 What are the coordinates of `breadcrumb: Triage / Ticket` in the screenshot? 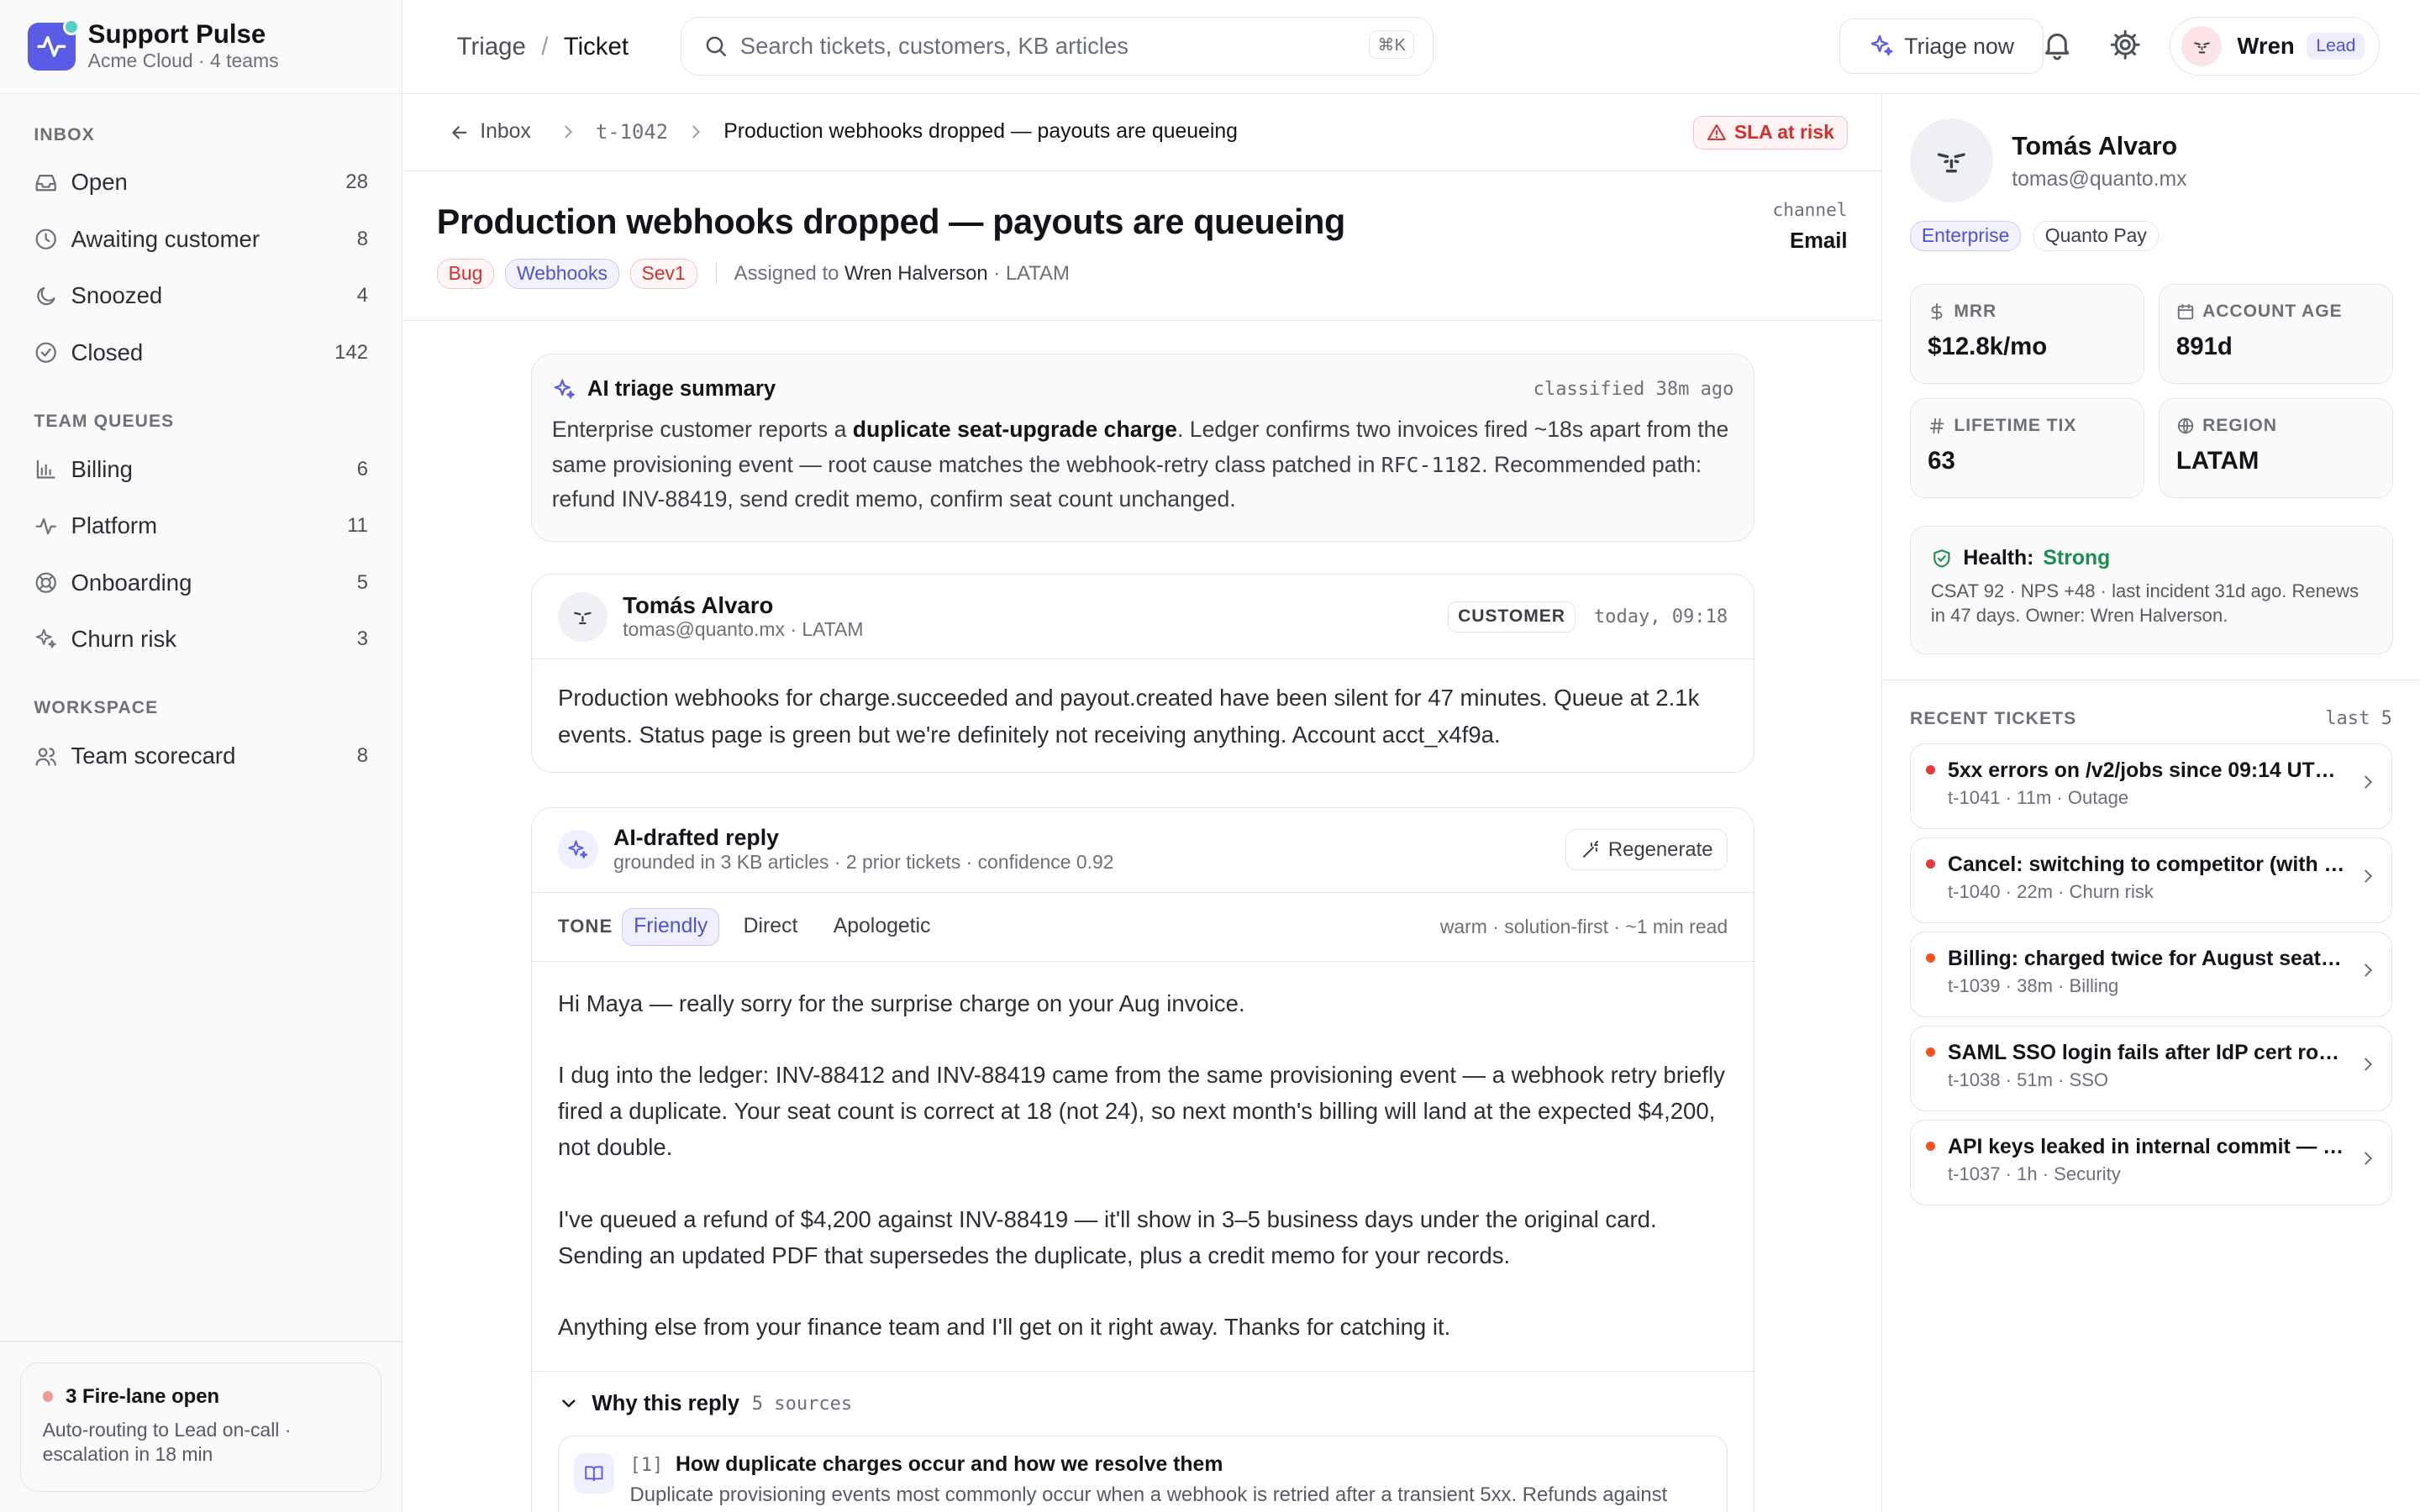 It's located at (543, 47).